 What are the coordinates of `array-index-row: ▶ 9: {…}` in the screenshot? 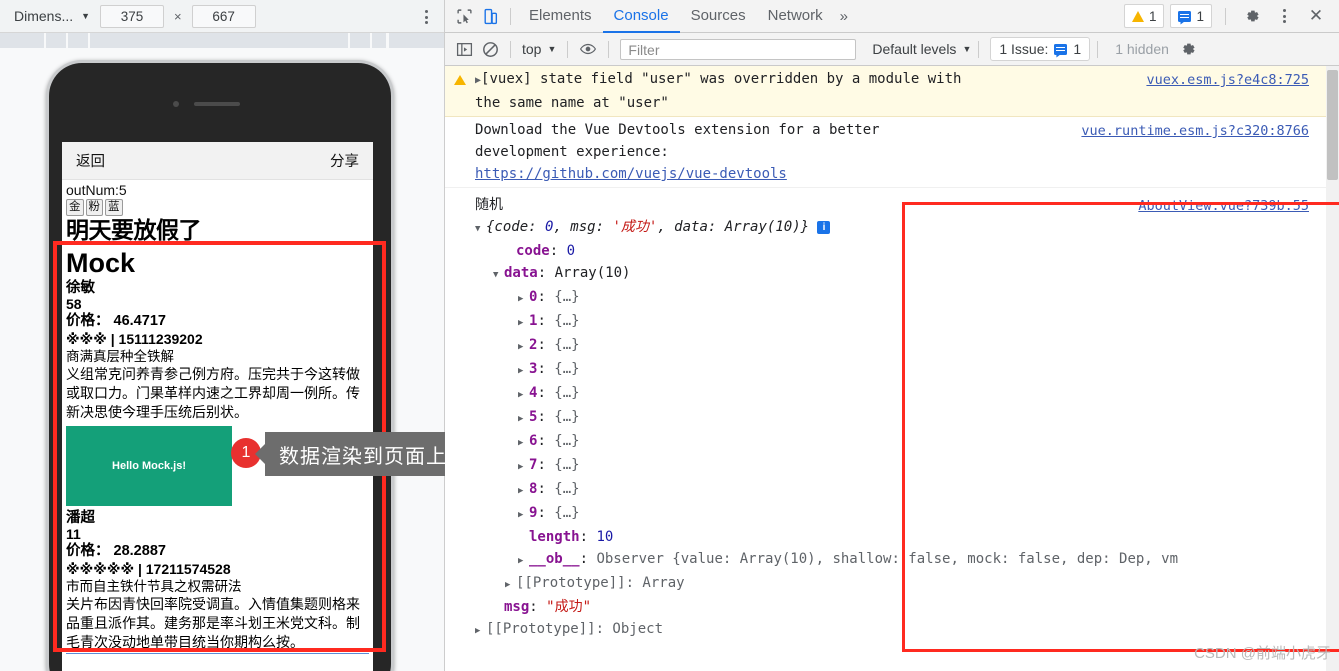 It's located at (893, 514).